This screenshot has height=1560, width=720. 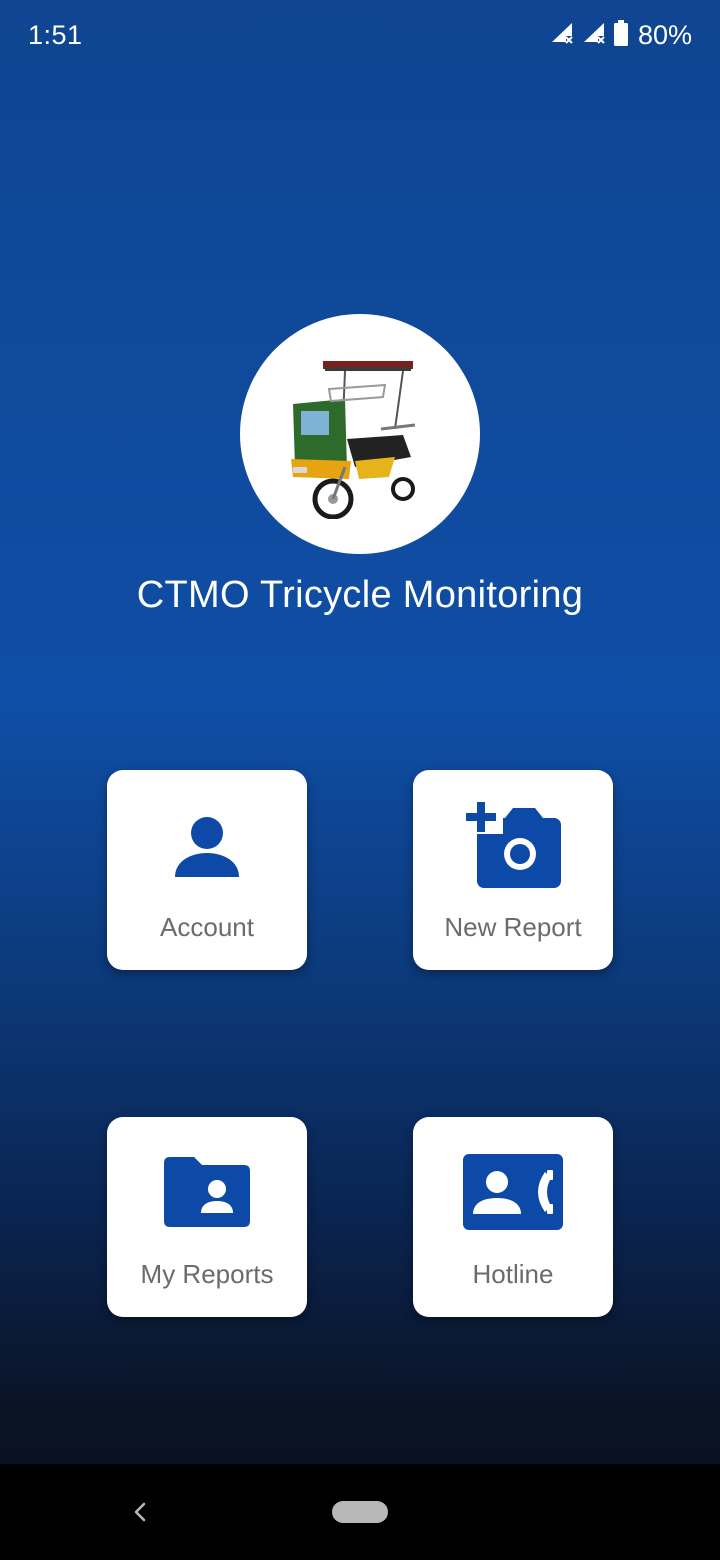 What do you see at coordinates (513, 1192) in the screenshot?
I see `contact-phone-icon` at bounding box center [513, 1192].